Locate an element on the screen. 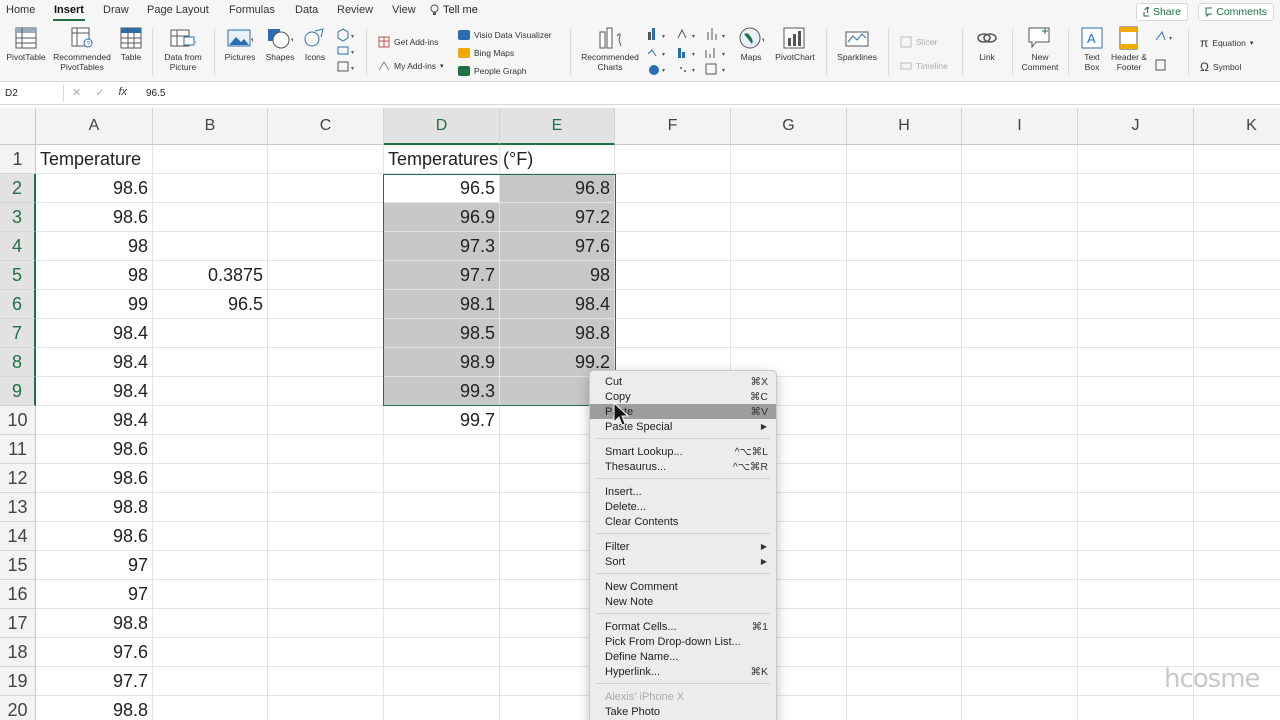 Image resolution: width=1280 pixels, height=720 pixels. cell-h6 is located at coordinates (904, 304).